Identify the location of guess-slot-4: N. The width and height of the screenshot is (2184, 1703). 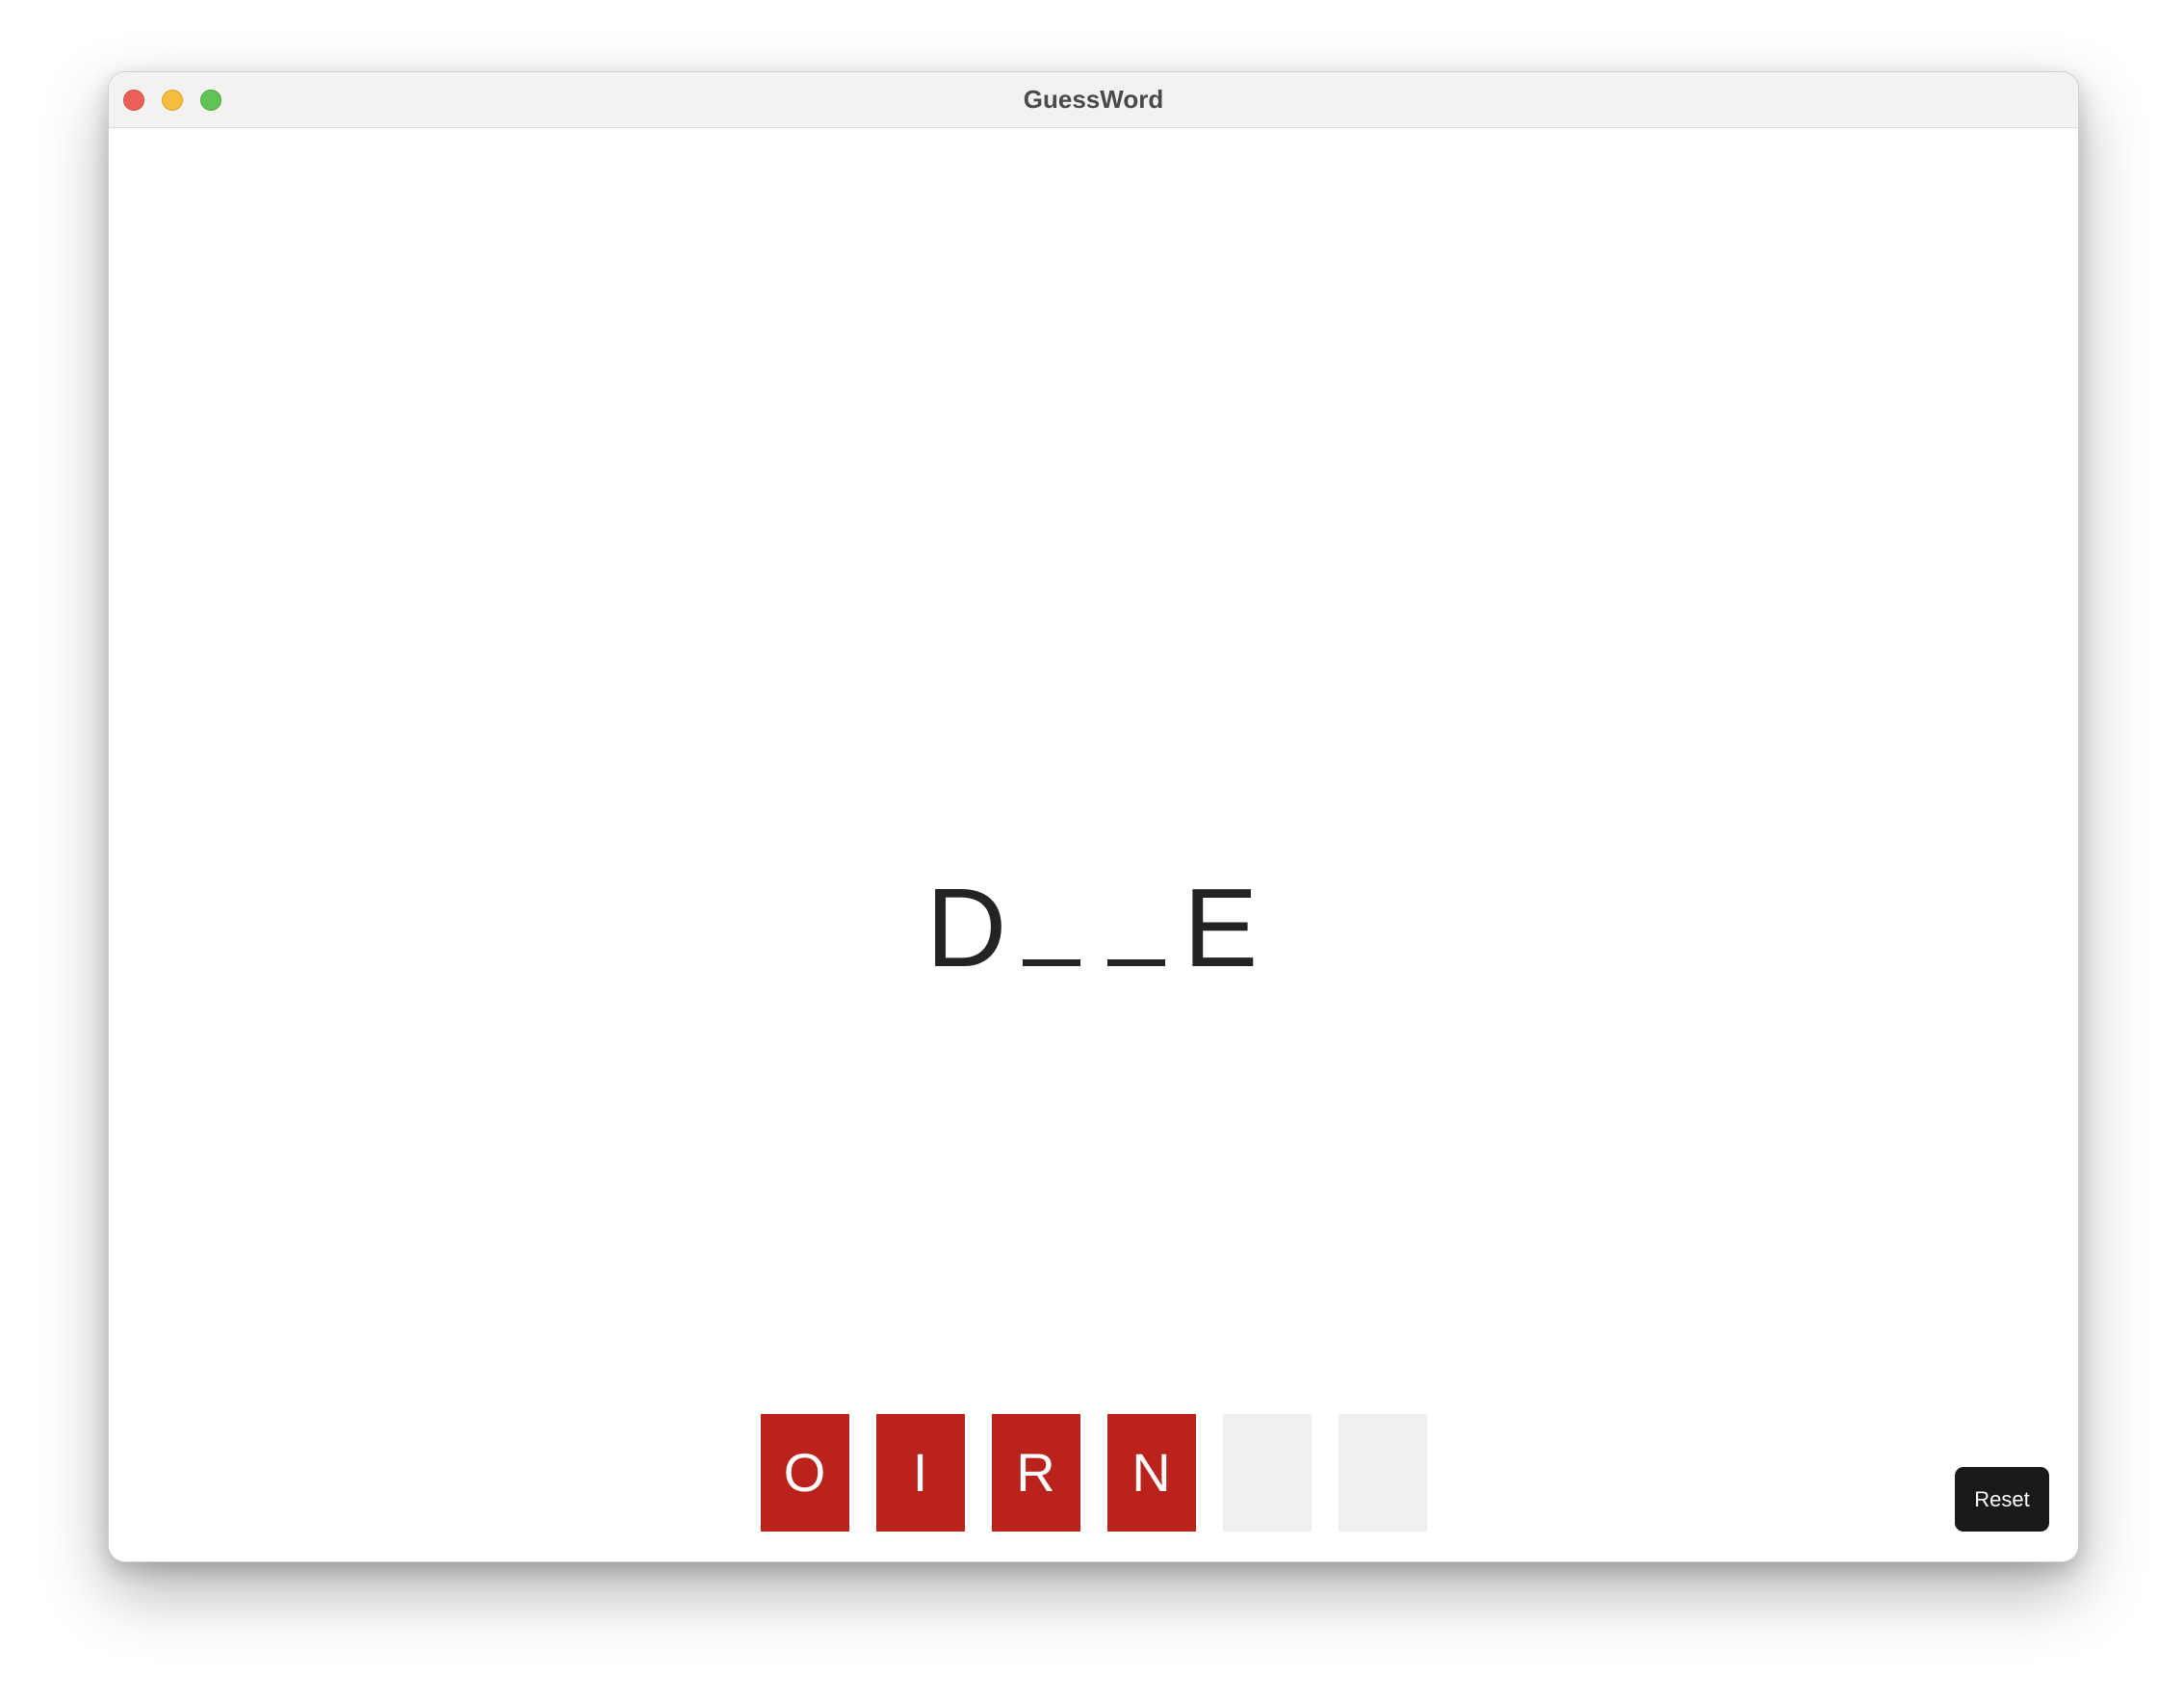
(1151, 1473).